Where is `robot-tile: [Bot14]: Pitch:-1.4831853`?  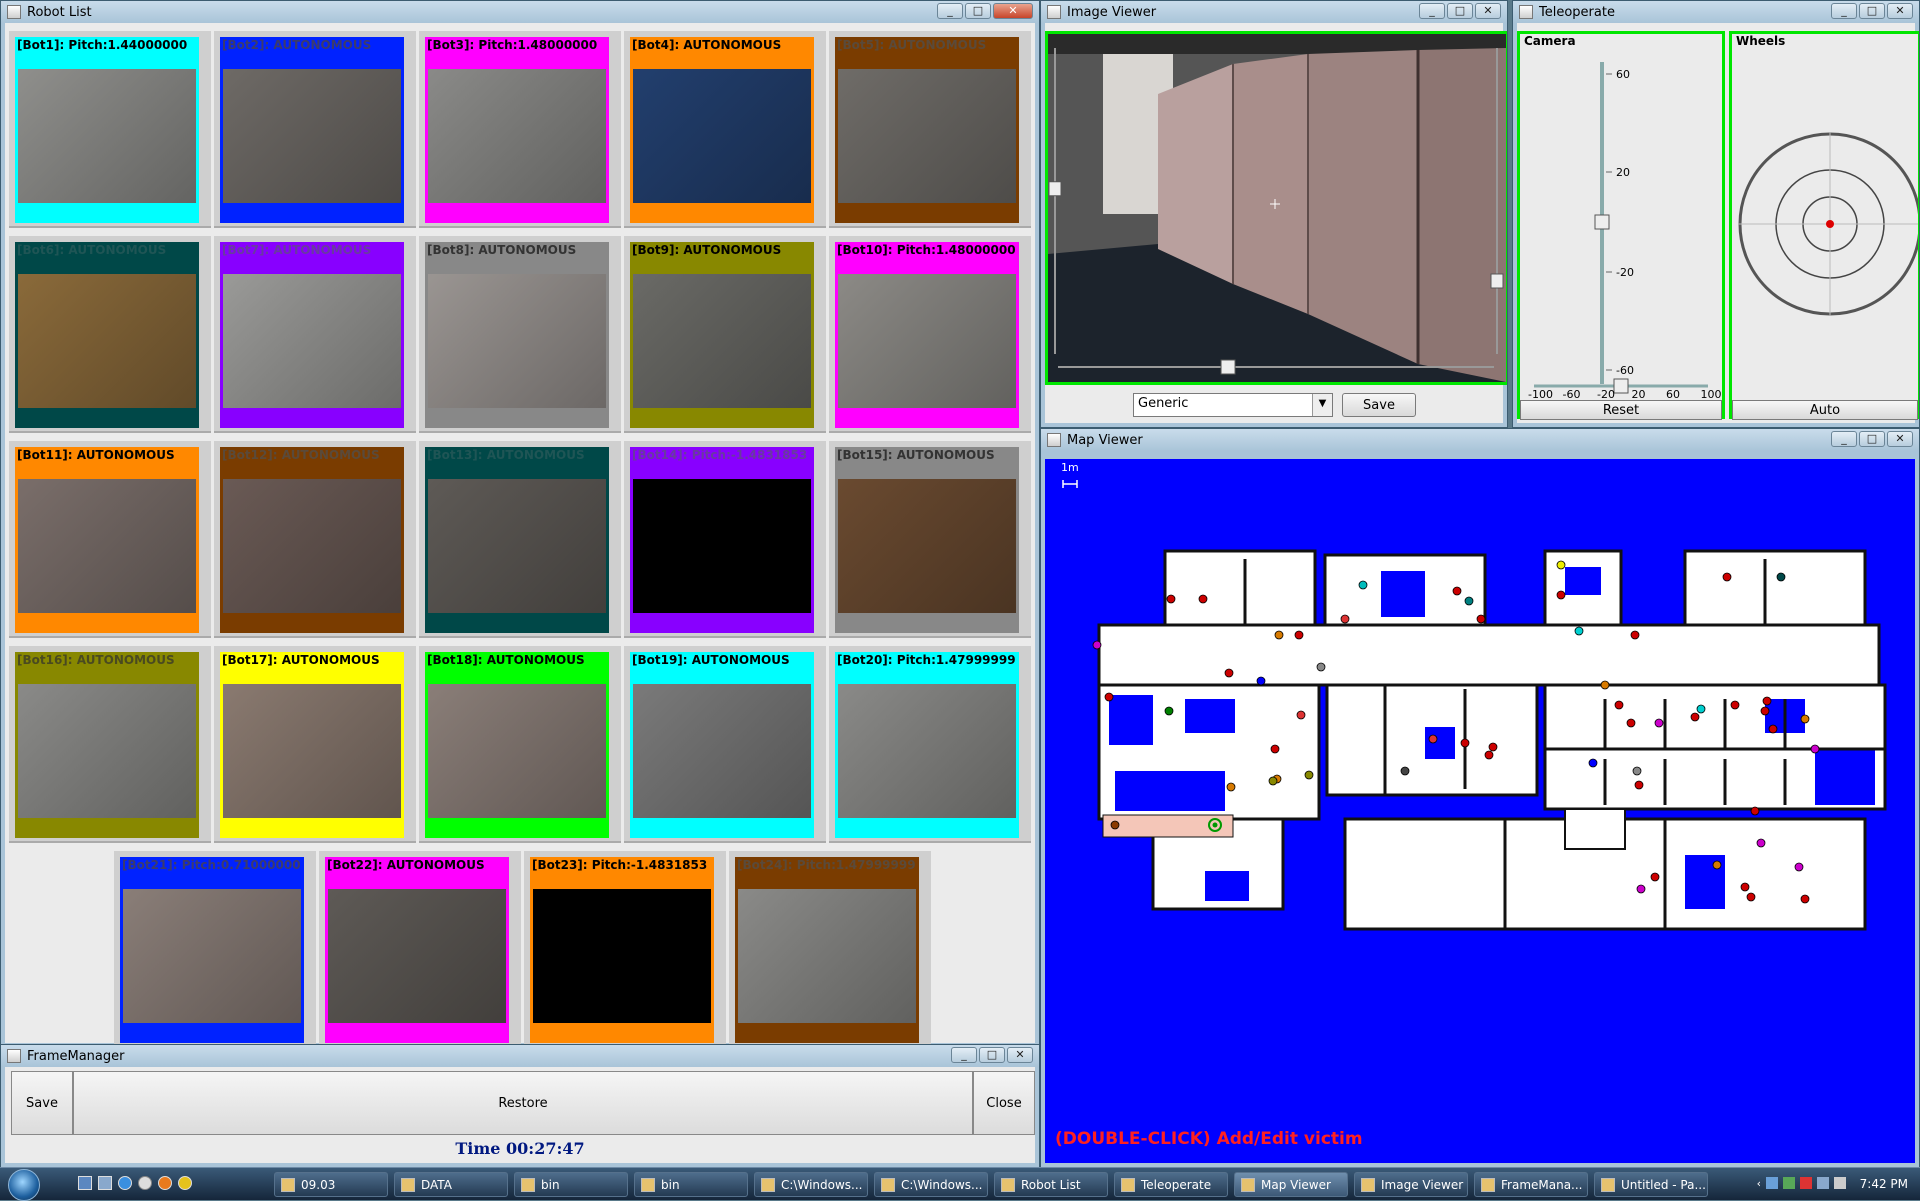 robot-tile: [Bot14]: Pitch:-1.4831853 is located at coordinates (725, 539).